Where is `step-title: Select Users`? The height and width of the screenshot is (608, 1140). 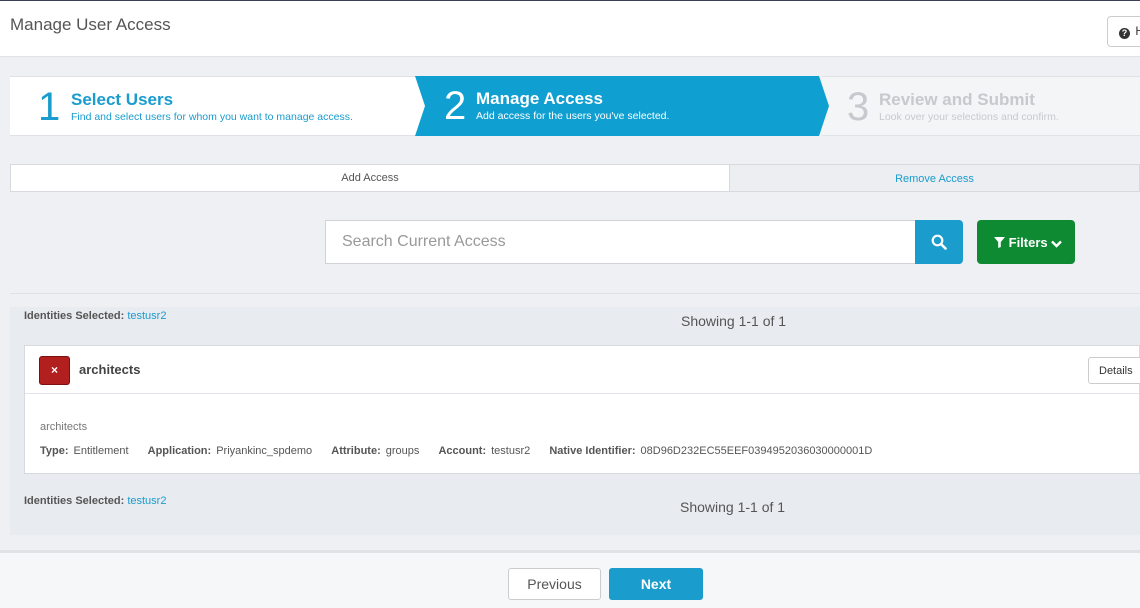 step-title: Select Users is located at coordinates (122, 99).